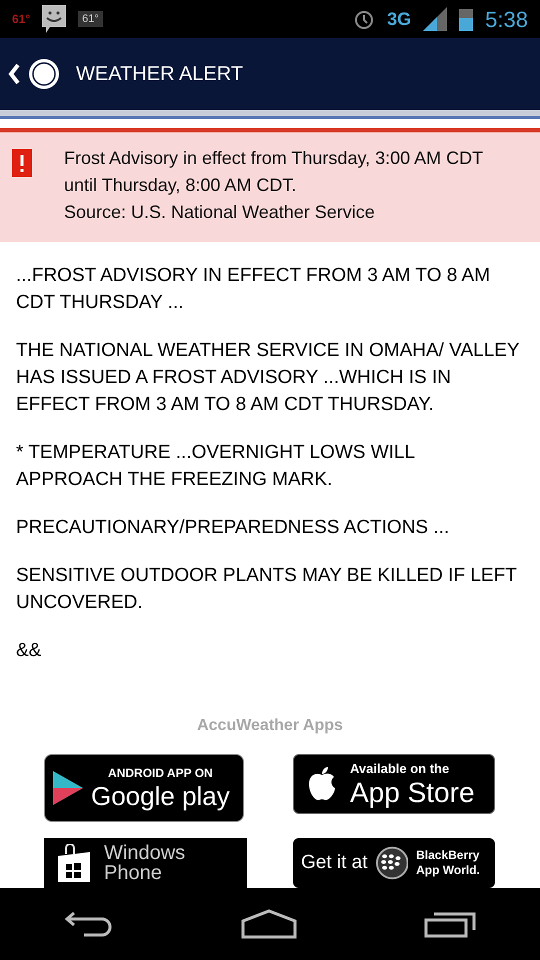 This screenshot has height=960, width=540. I want to click on alert-paragraph: THE NATIONAL WEATHER SERVICE IN OMAHA/ VALLEY HAS ISSUED A FROST ADVISORY ...WHICH IS IN EFFECT FROM 3 AM TO 8 AM CDT THURSDAY., so click(268, 378).